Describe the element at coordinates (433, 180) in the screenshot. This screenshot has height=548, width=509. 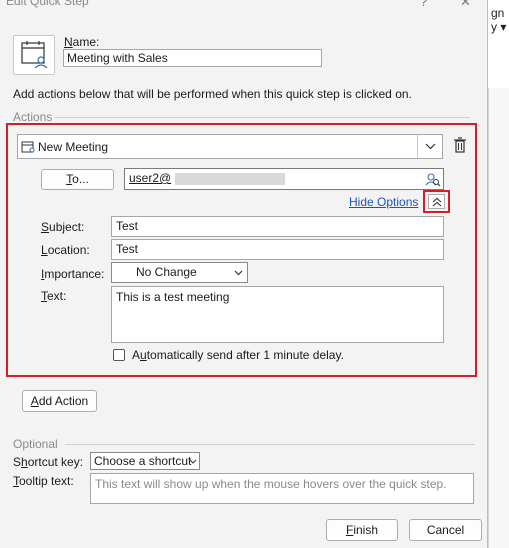
I see `check-names-icon` at that location.